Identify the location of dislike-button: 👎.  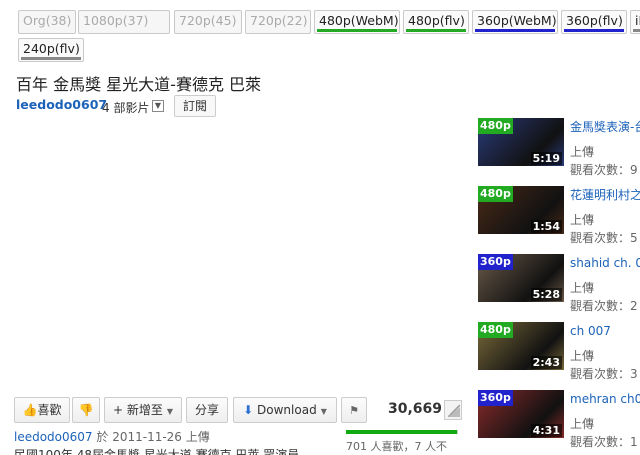
(86, 410).